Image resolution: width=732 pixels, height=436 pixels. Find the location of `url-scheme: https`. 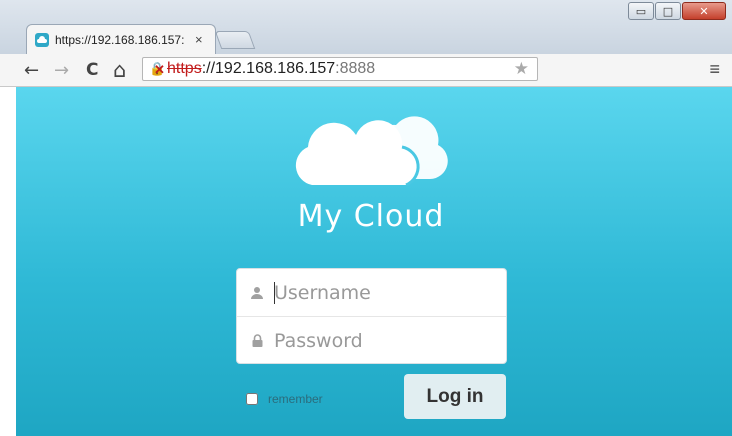

url-scheme: https is located at coordinates (184, 68).